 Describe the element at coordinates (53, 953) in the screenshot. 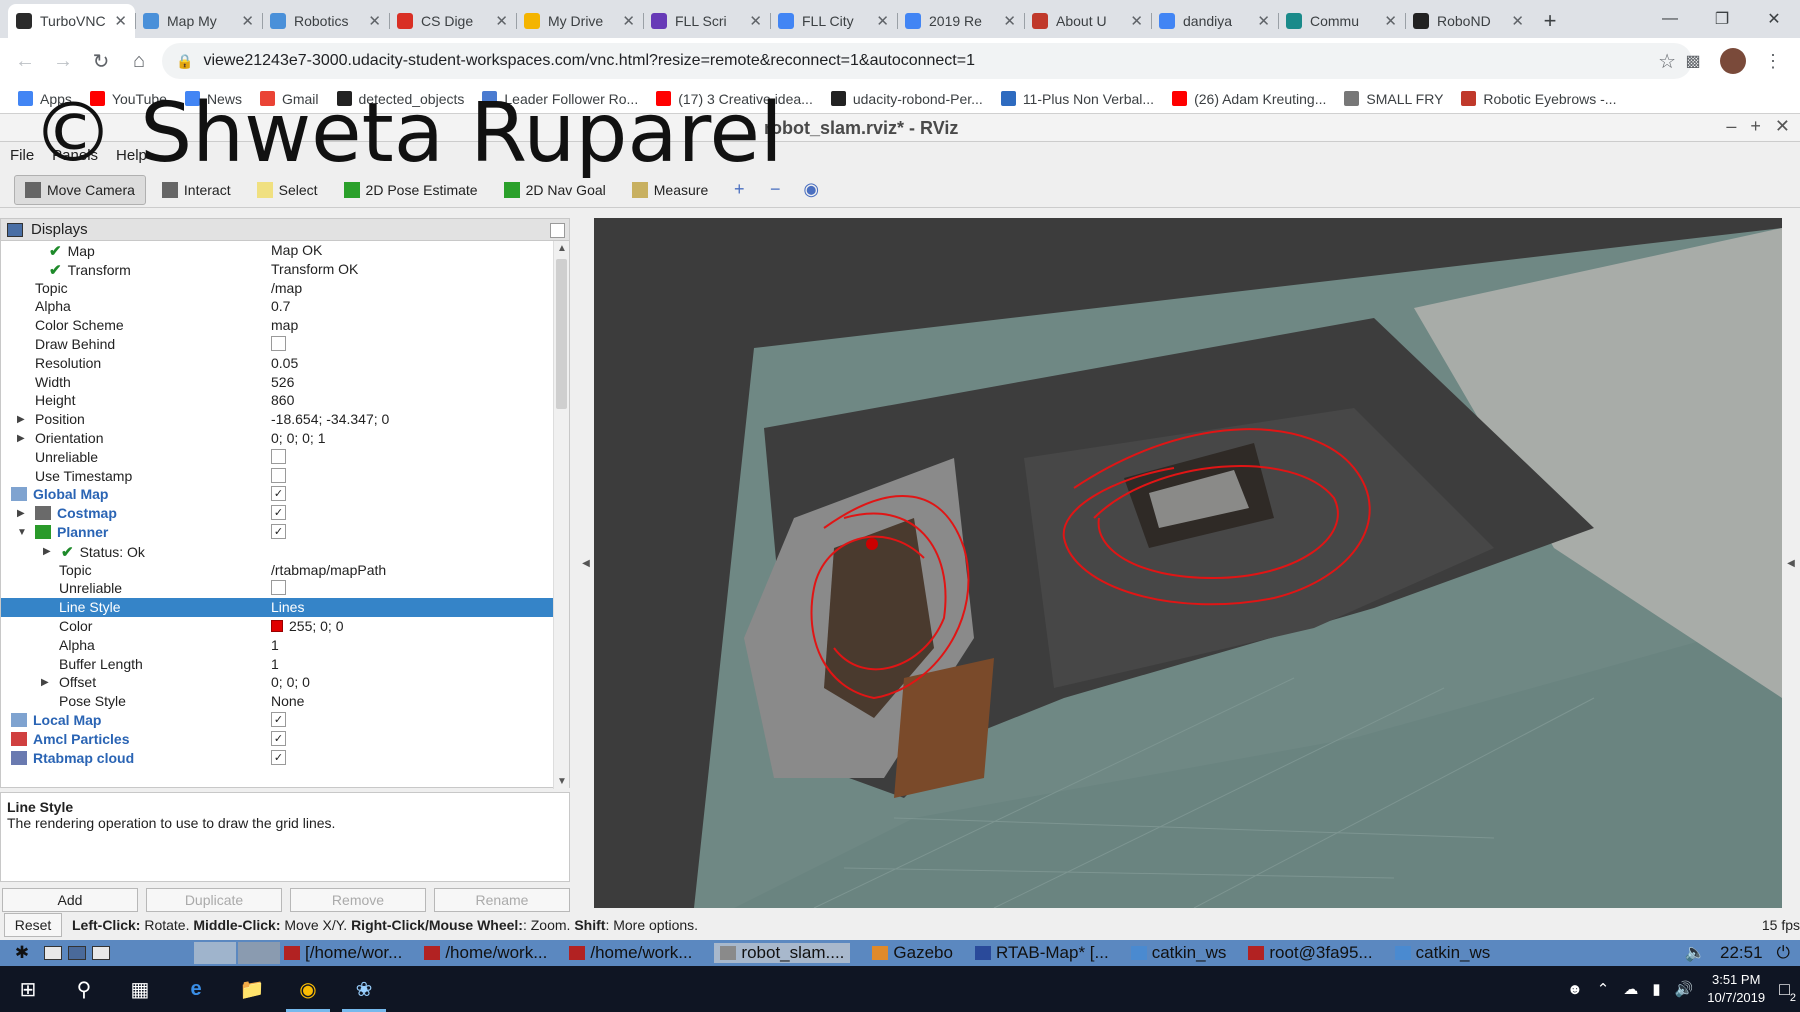

I see `file-manager-icon` at that location.